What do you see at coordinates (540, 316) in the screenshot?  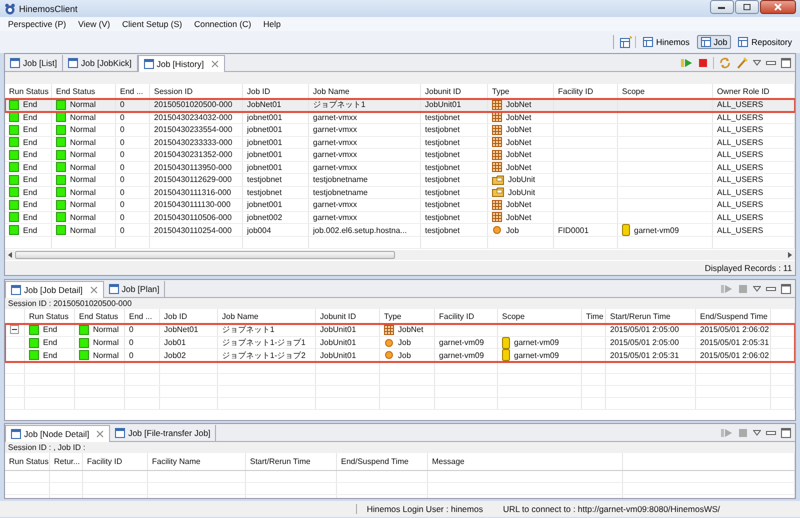 I see `column-header: Scope` at bounding box center [540, 316].